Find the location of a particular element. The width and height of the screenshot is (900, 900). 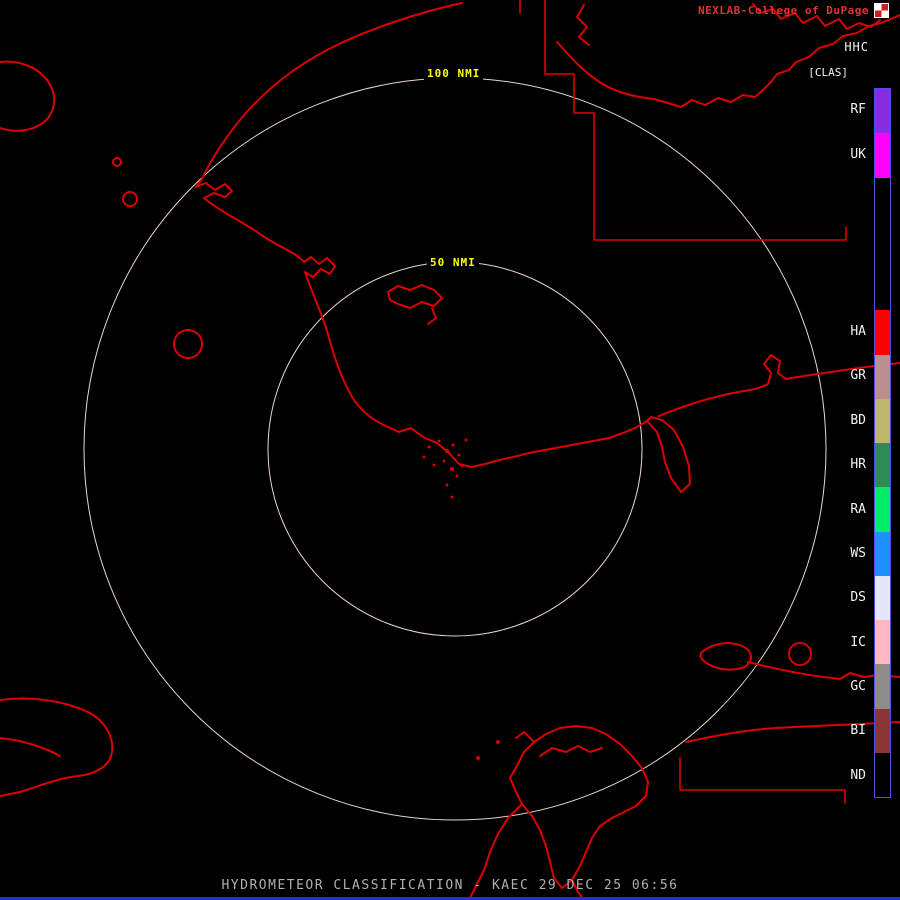

product-code-label: HHC is located at coordinates (856, 47).